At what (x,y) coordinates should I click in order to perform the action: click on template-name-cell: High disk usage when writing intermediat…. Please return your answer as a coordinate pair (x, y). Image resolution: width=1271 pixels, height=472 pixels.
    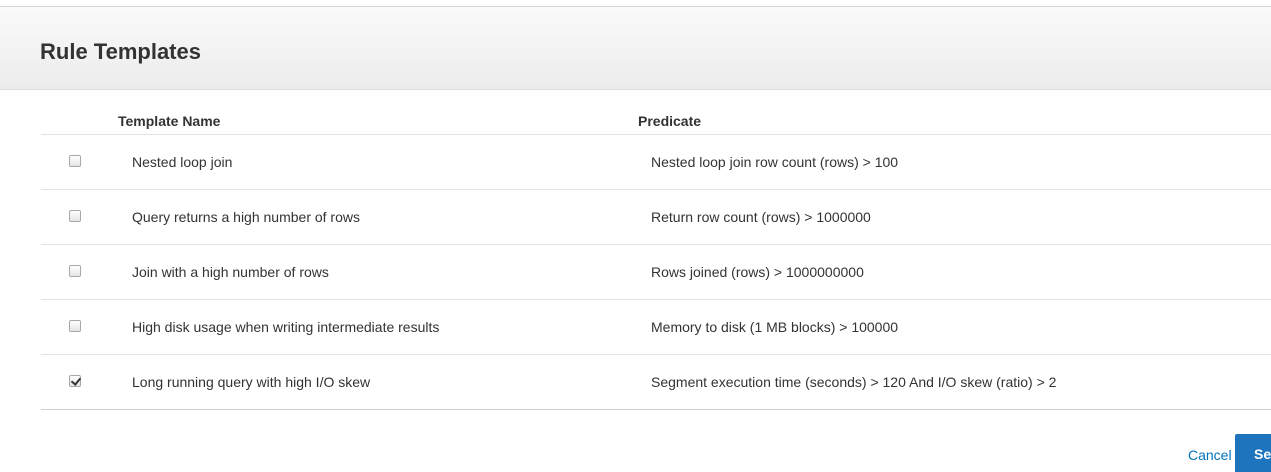
    Looking at the image, I should click on (286, 327).